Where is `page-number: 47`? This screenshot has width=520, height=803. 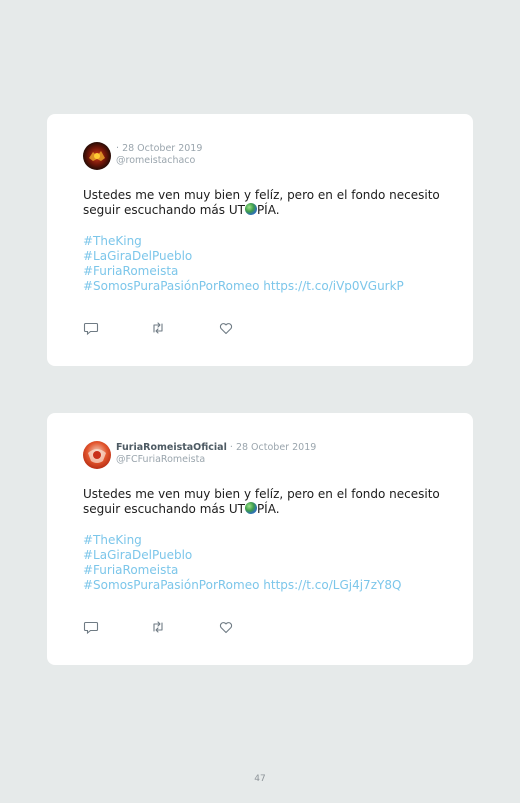 page-number: 47 is located at coordinates (260, 779).